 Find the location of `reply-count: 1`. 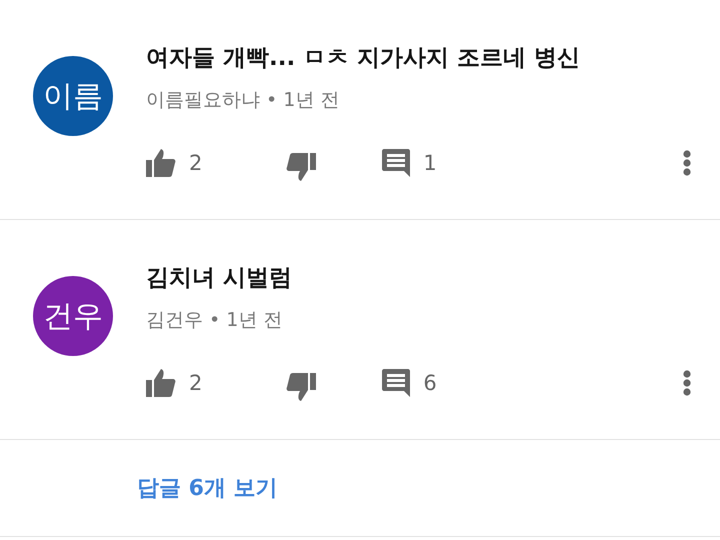

reply-count: 1 is located at coordinates (430, 163).